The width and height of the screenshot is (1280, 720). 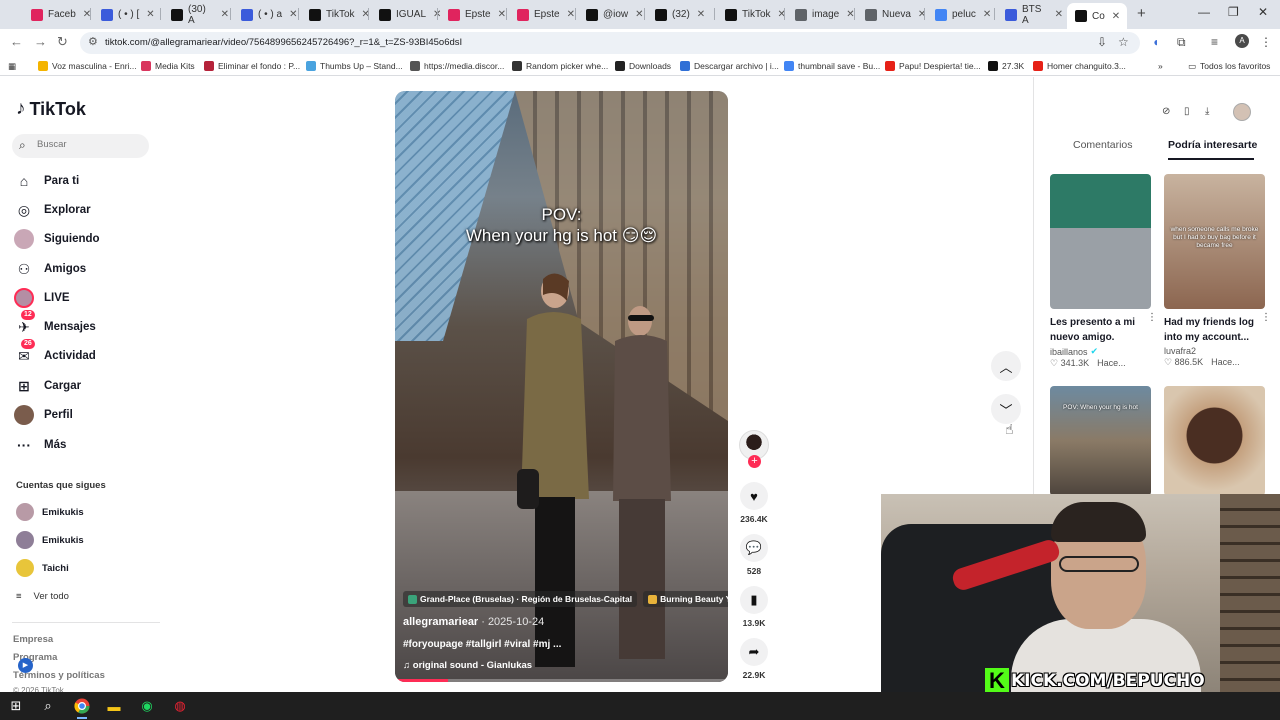 I want to click on extension-icon: ◖, so click(x=1155, y=42).